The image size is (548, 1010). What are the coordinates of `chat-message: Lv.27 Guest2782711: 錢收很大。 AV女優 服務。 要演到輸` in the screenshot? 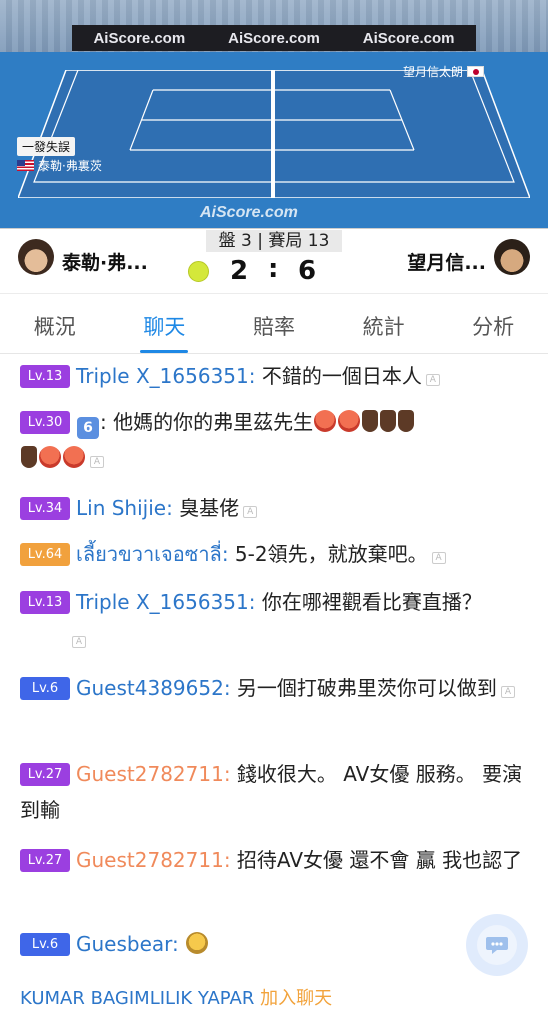 It's located at (271, 792).